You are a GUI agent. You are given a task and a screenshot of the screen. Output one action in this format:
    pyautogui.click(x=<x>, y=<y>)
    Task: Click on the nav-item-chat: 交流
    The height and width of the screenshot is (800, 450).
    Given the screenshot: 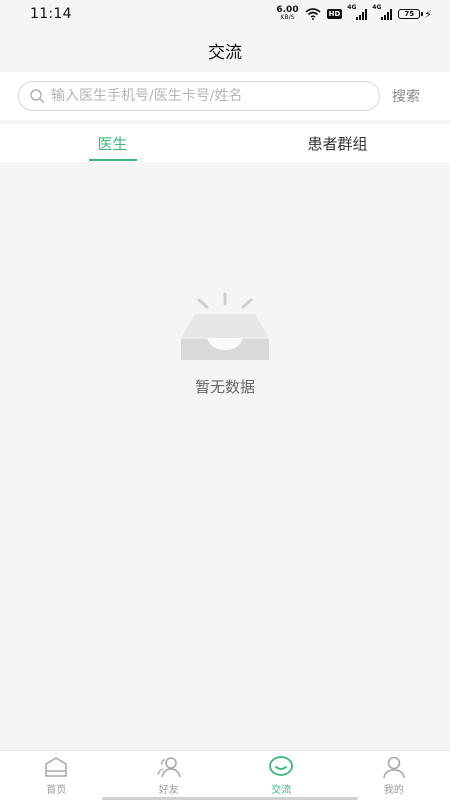 What is the action you would take?
    pyautogui.click(x=281, y=775)
    